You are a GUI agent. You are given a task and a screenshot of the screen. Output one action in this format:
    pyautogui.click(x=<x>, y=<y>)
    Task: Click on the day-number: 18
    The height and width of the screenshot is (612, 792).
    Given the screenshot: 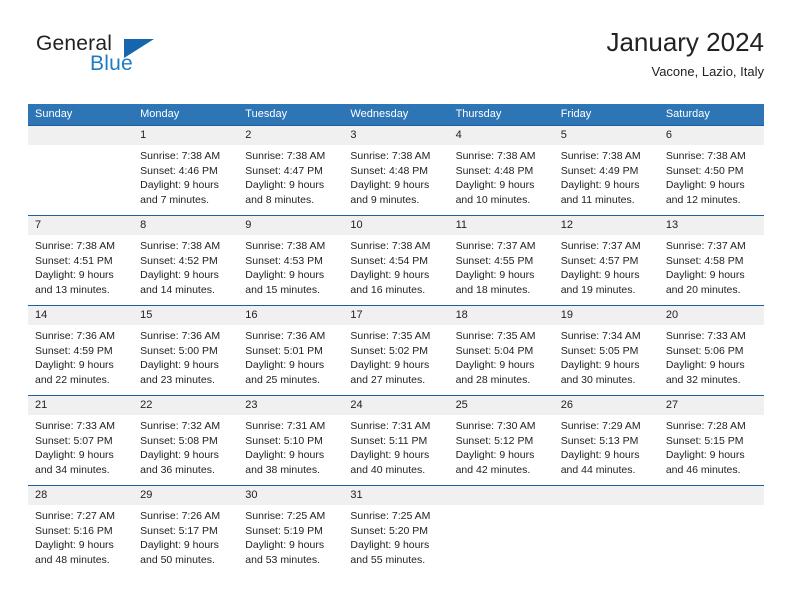 What is the action you would take?
    pyautogui.click(x=461, y=315)
    